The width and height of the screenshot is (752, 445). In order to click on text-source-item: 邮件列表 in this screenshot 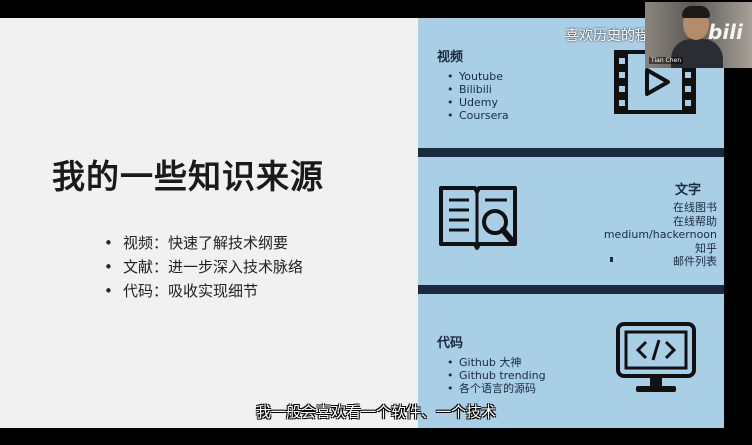, I will do `click(695, 261)`.